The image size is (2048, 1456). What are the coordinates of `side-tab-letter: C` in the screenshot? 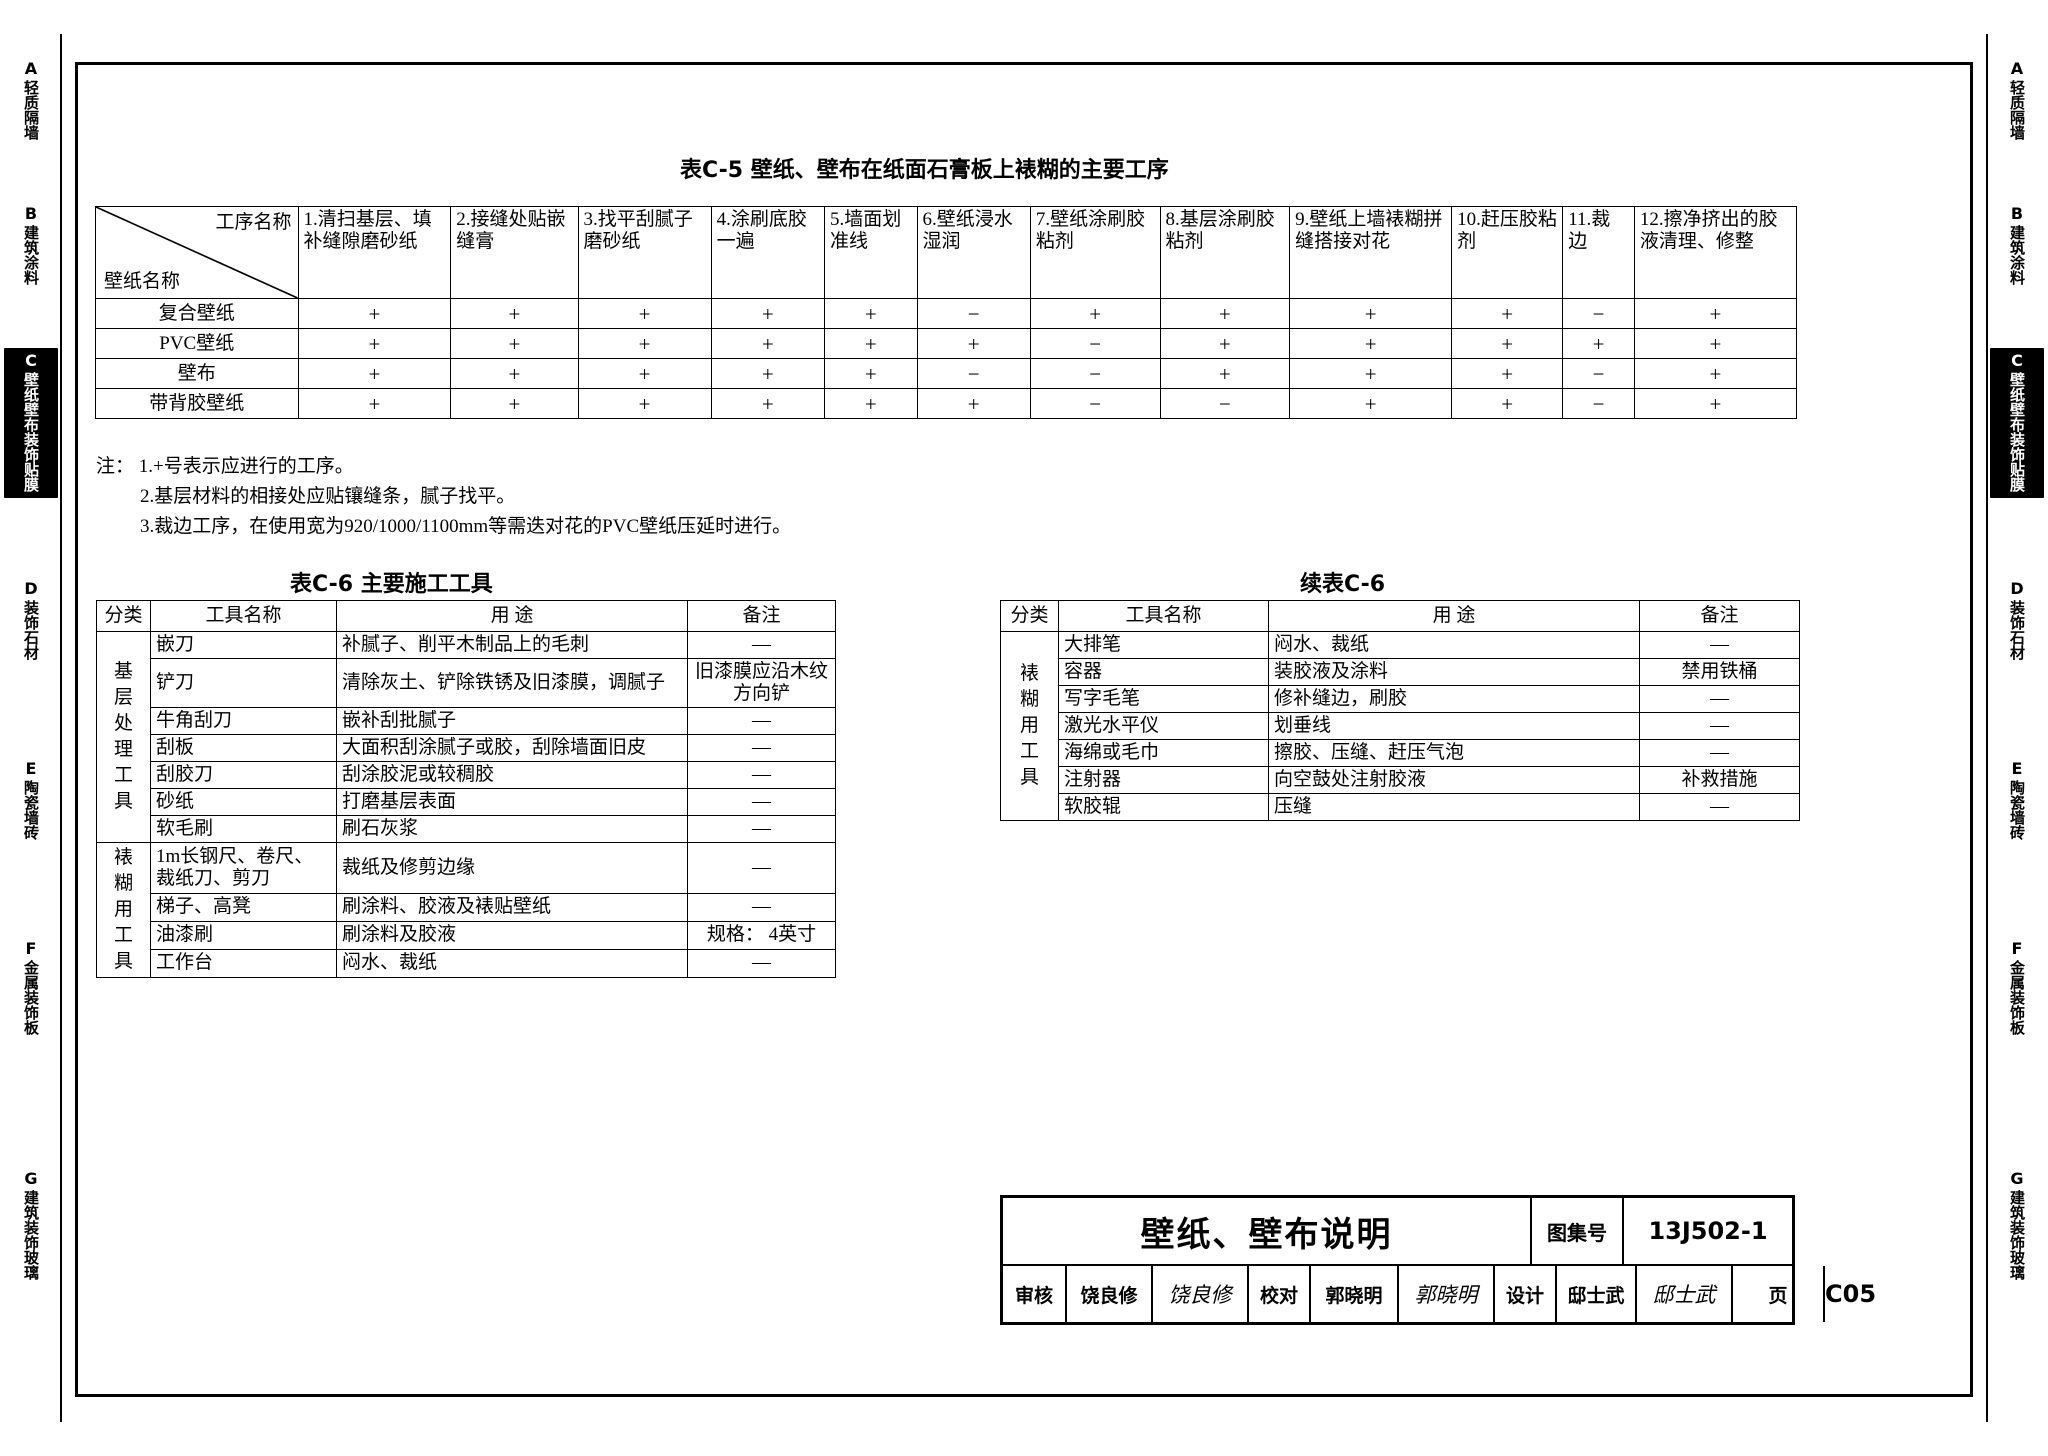 It's located at (2017, 360).